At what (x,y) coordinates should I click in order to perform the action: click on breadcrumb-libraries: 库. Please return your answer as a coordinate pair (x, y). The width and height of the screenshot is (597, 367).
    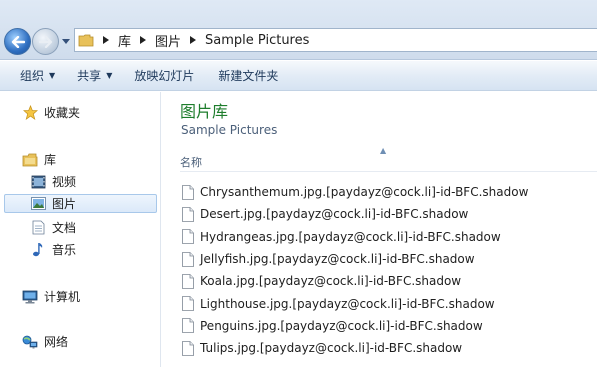
    Looking at the image, I should click on (124, 40).